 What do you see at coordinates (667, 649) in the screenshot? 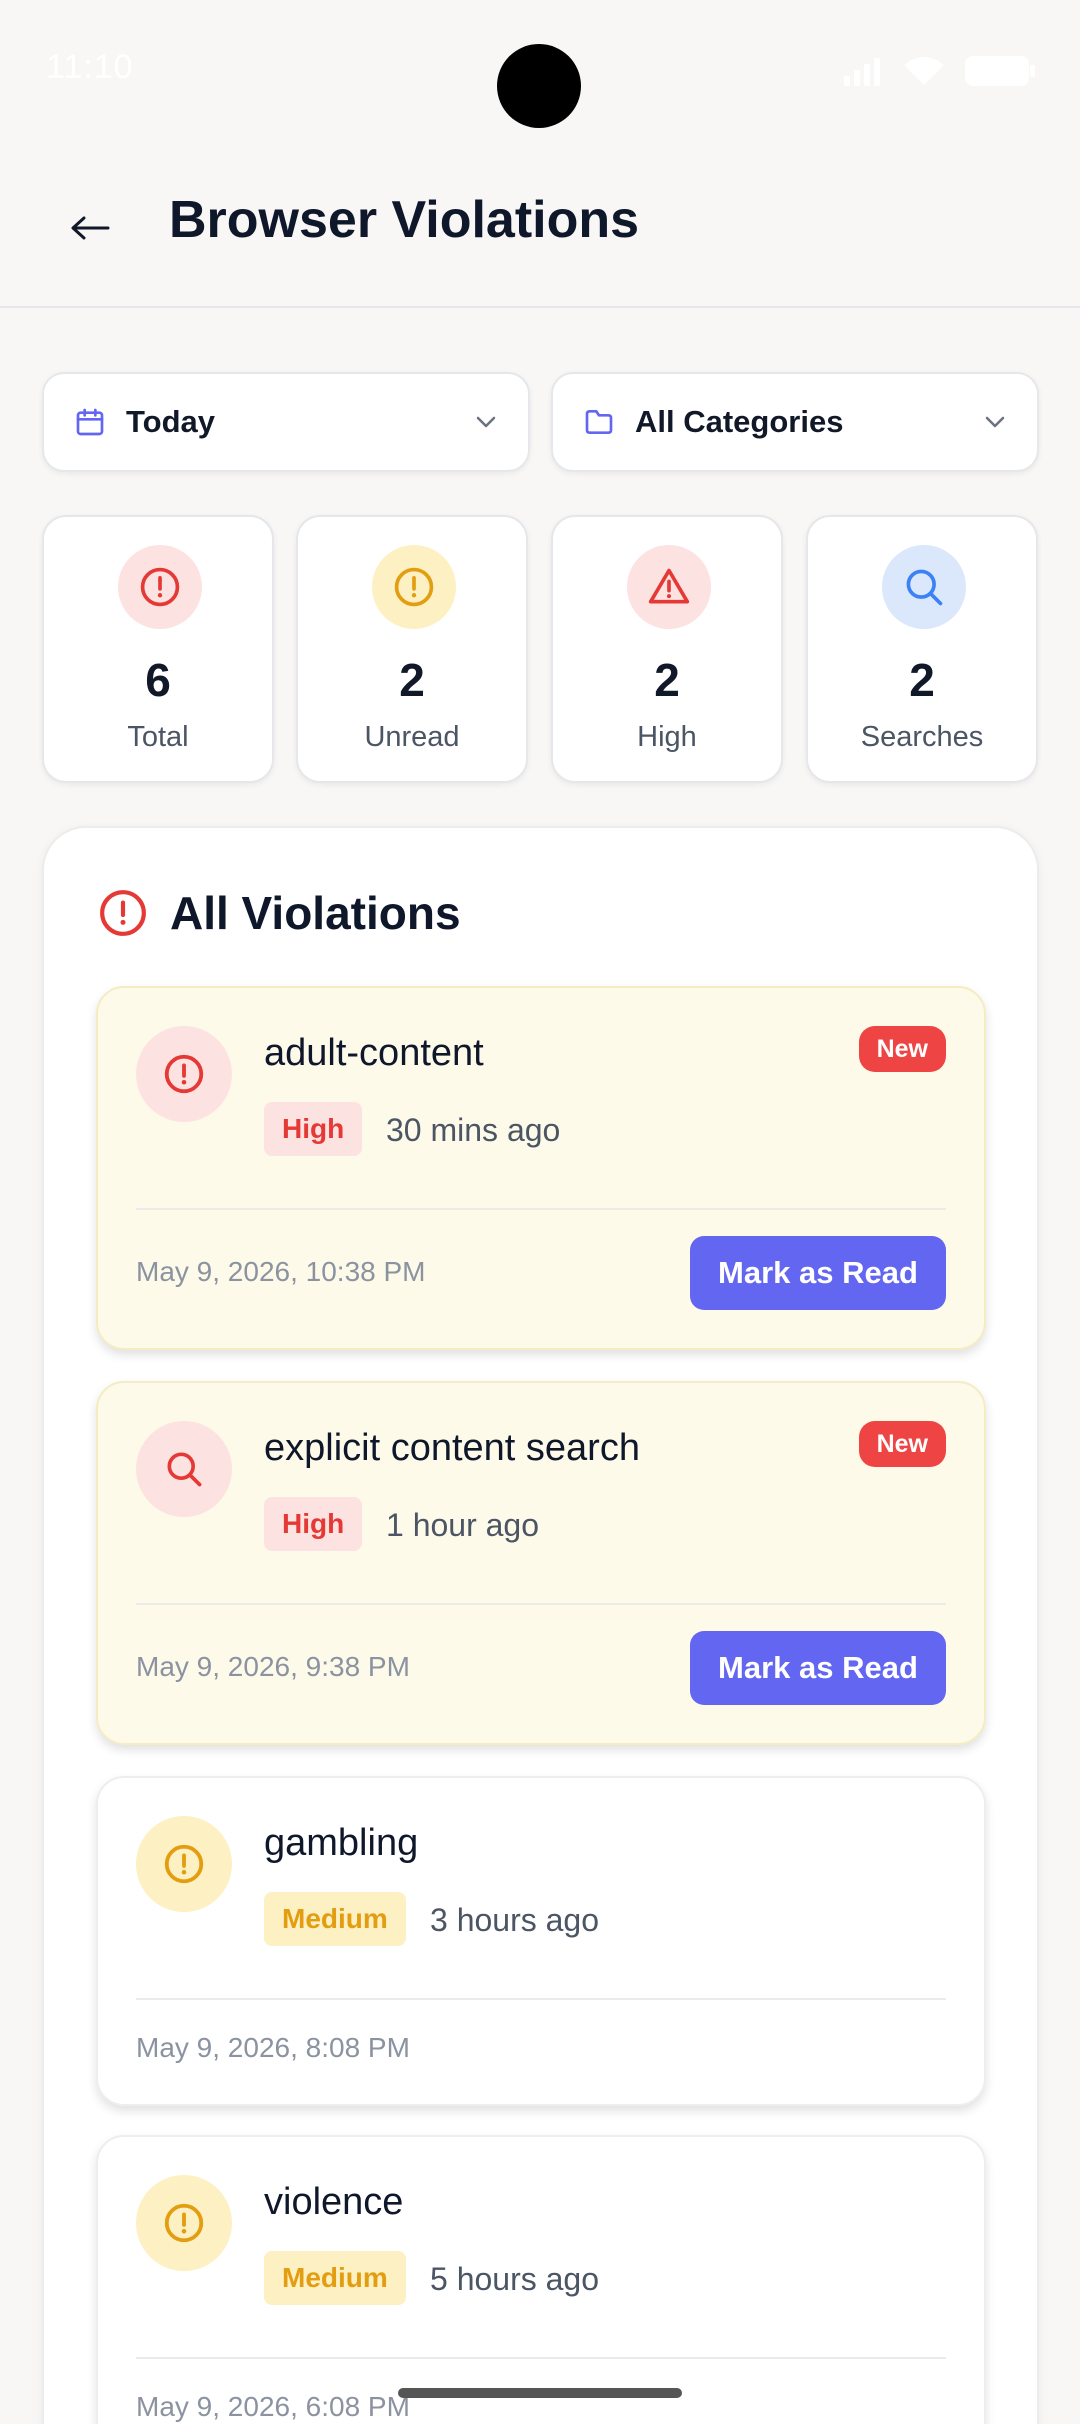
I see `stat-card-high: 2 High` at bounding box center [667, 649].